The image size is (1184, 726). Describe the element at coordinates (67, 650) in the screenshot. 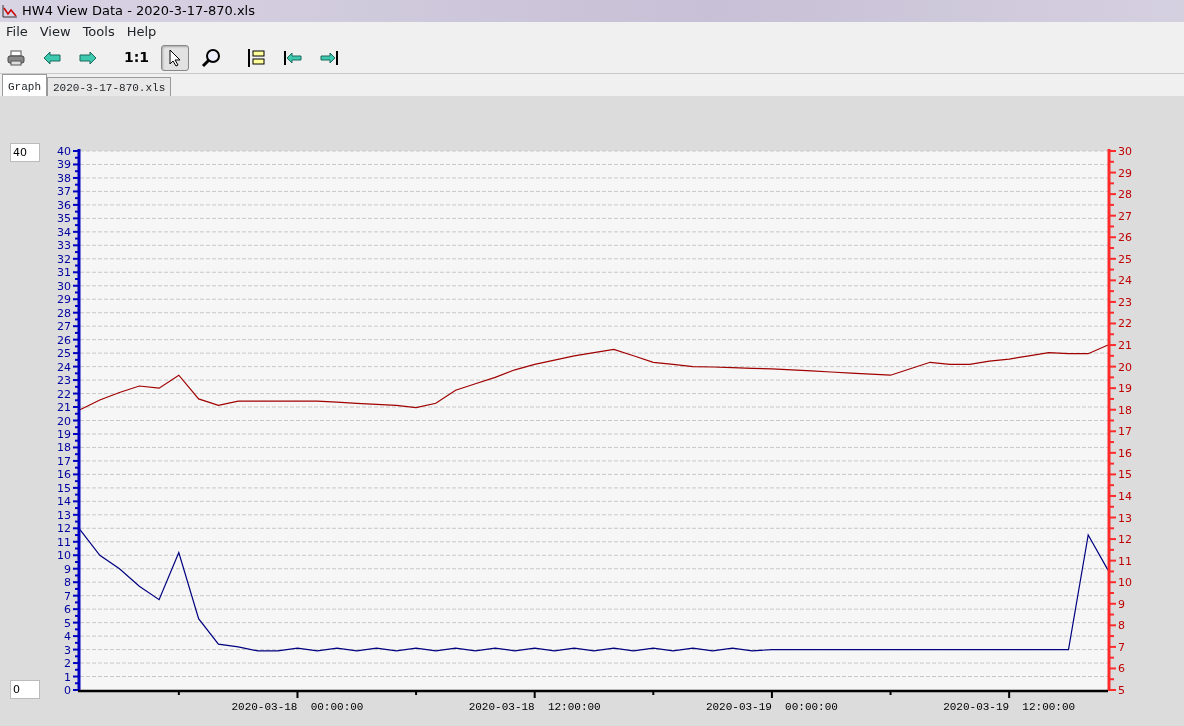

I see `axis-label: 3` at that location.